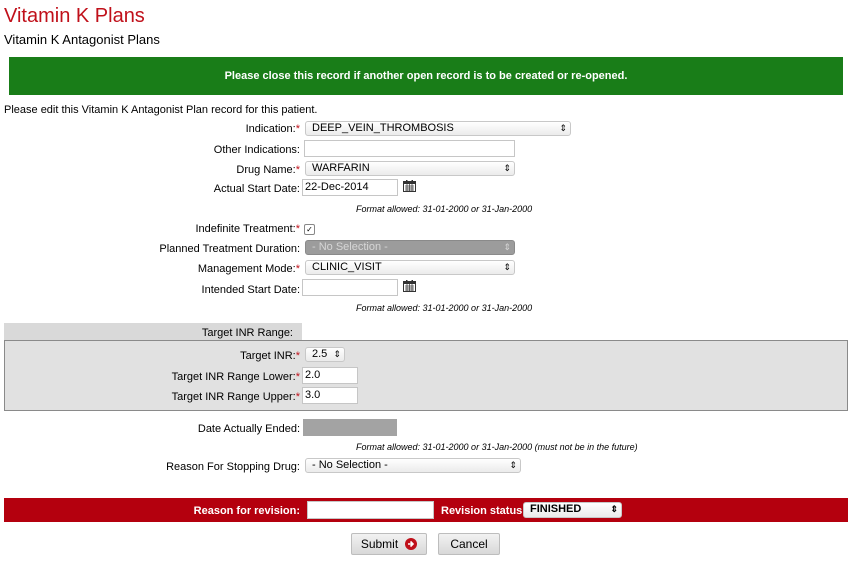 This screenshot has height=567, width=865. What do you see at coordinates (256, 189) in the screenshot?
I see `actual-start-date-label: Actual Start Date:` at bounding box center [256, 189].